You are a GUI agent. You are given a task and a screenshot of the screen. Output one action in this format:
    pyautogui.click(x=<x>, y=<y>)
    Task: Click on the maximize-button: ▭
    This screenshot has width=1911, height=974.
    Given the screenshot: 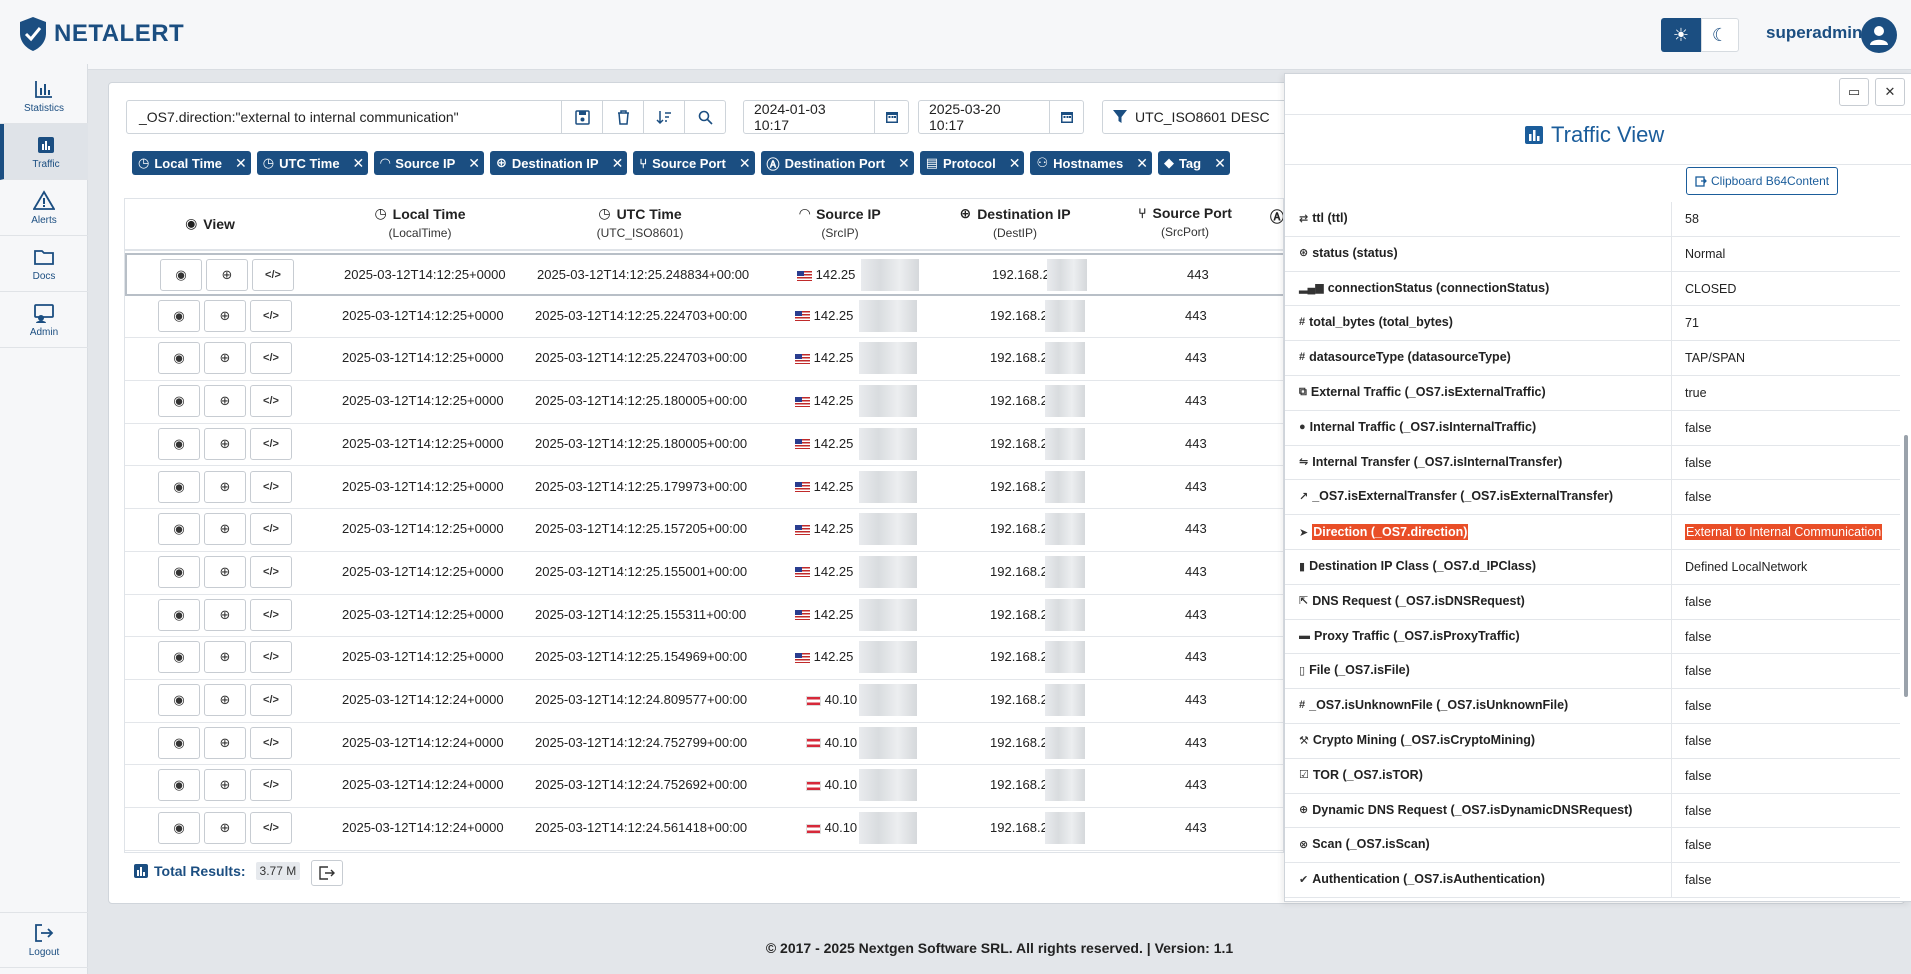 What is the action you would take?
    pyautogui.click(x=1854, y=92)
    